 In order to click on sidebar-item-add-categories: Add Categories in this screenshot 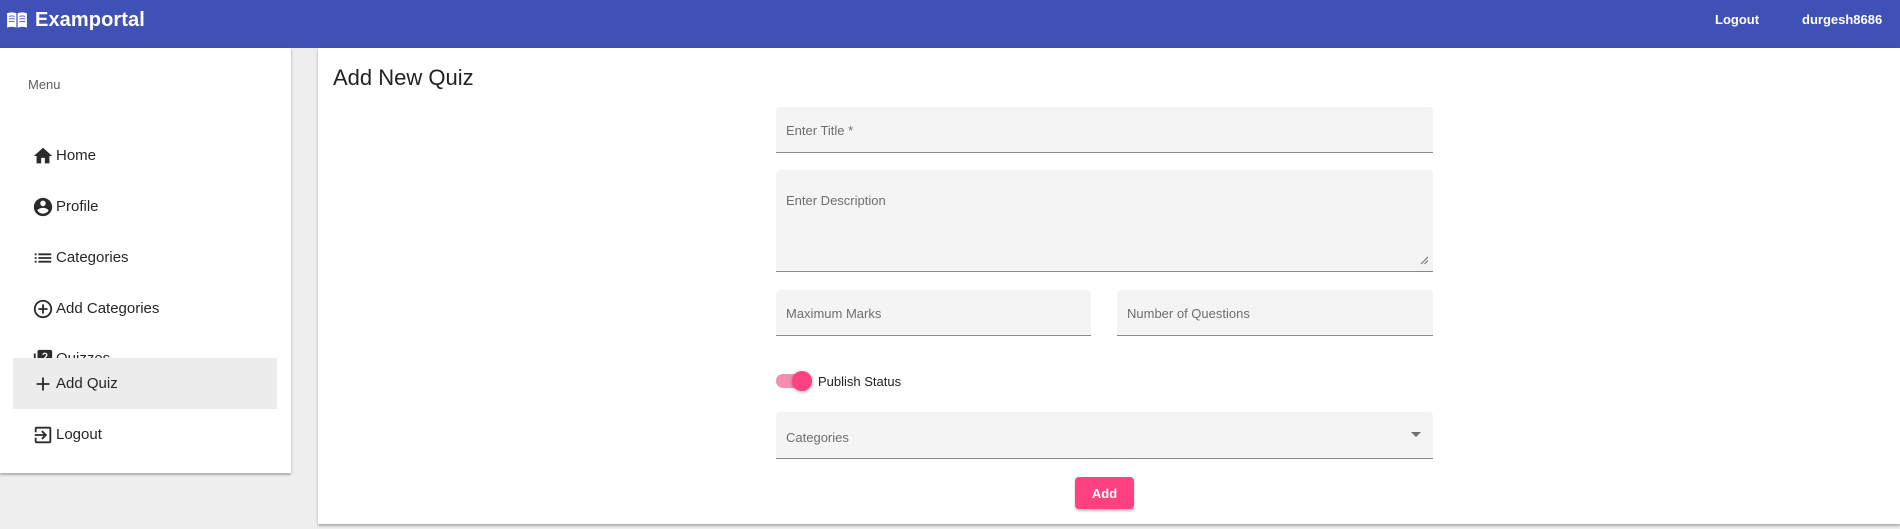, I will do `click(145, 308)`.